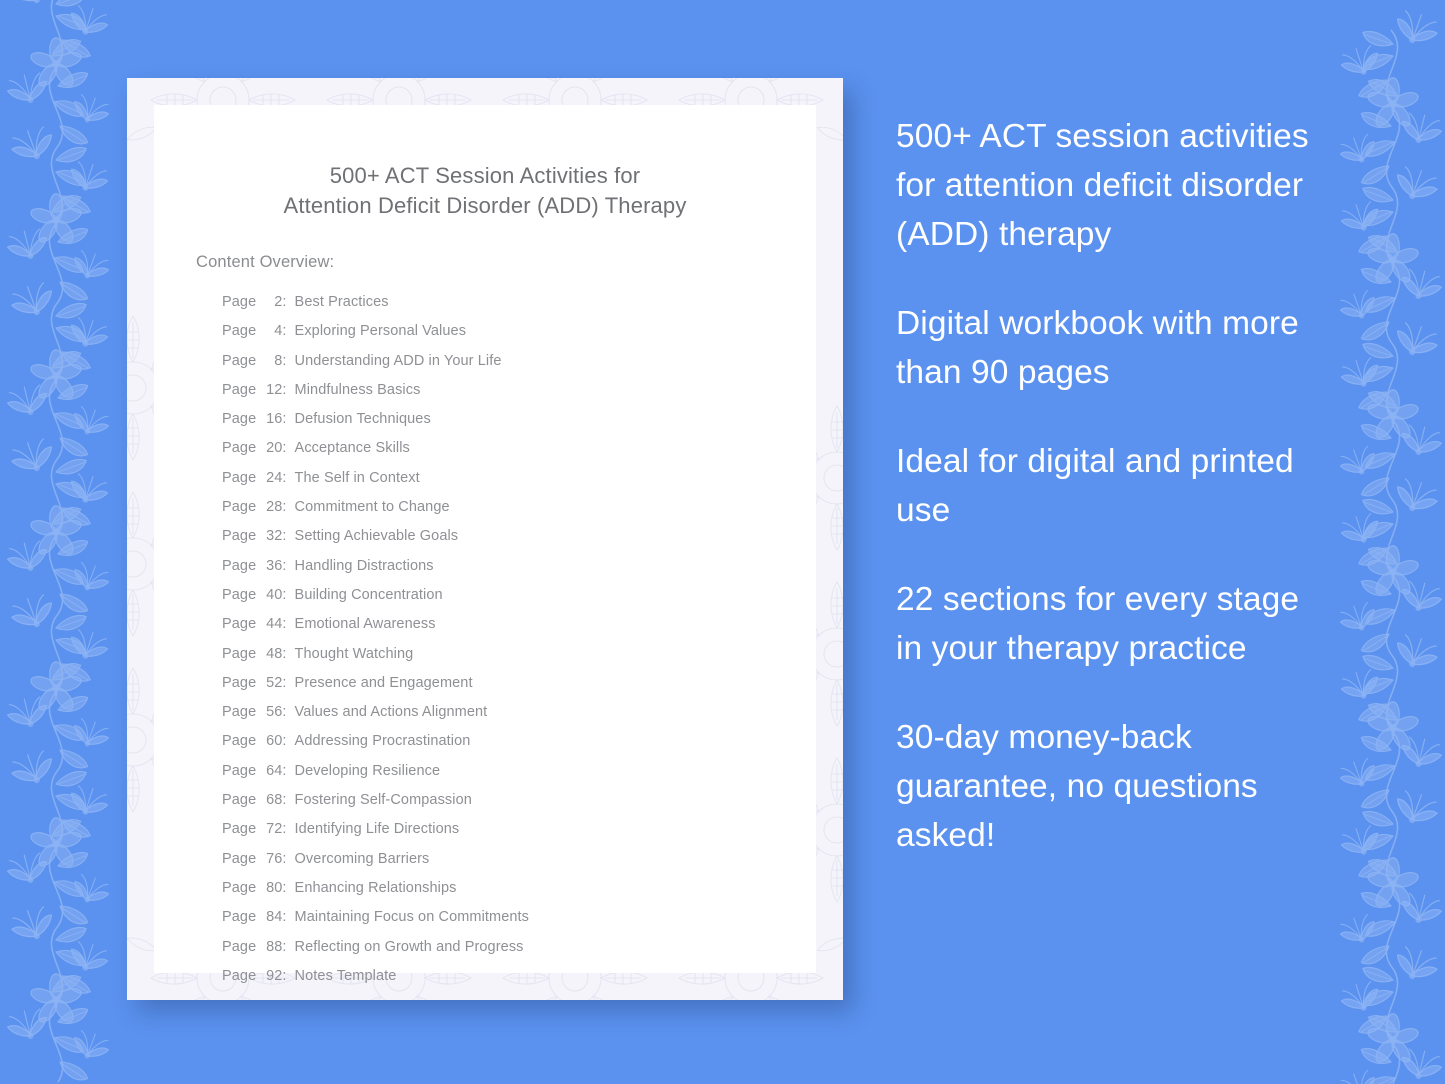 This screenshot has width=1445, height=1084. Describe the element at coordinates (519, 361) in the screenshot. I see `toc-row: Page 8: Understanding ADD in Your Life` at that location.